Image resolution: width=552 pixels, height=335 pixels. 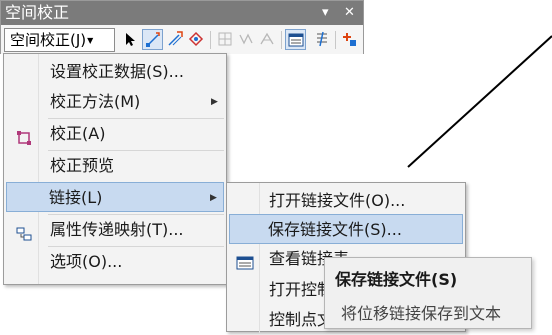 What do you see at coordinates (349, 13) in the screenshot?
I see `close-icon: ✕` at bounding box center [349, 13].